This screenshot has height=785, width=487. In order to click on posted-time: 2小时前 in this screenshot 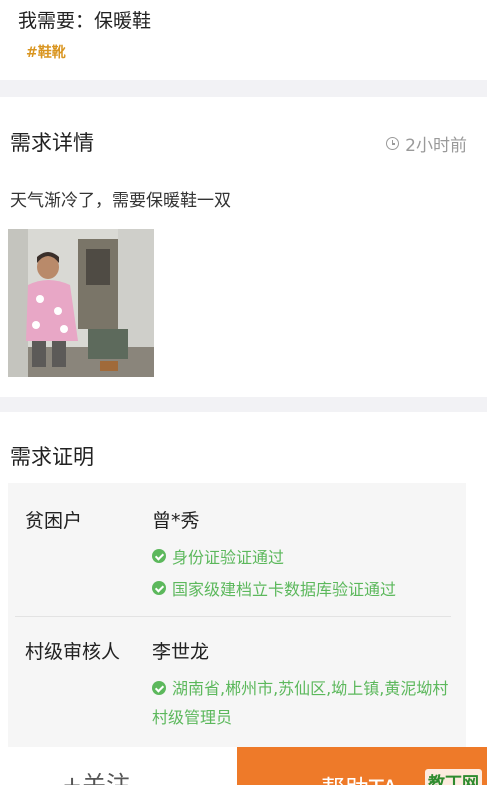, I will do `click(426, 143)`.